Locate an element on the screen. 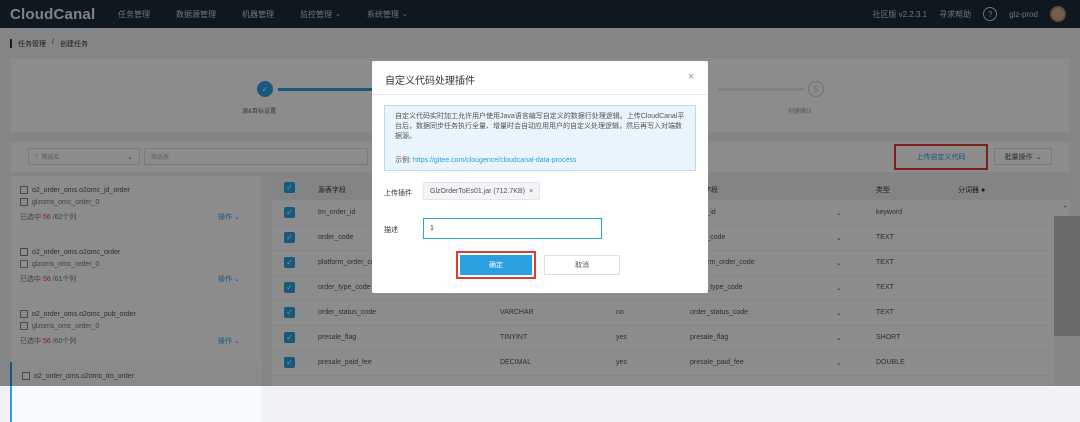  file-remove-icon: × is located at coordinates (531, 191).